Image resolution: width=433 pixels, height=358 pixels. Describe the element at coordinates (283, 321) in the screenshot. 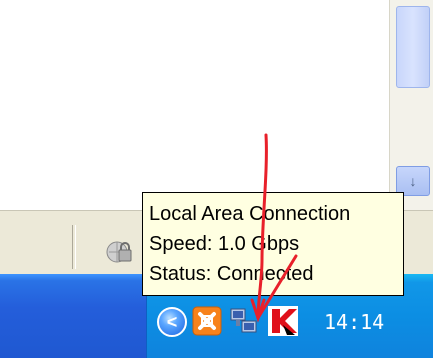

I see `kaspersky-icon` at that location.